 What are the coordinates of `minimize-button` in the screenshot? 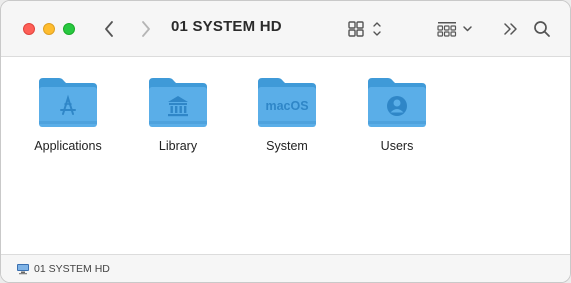 It's located at (49, 29).